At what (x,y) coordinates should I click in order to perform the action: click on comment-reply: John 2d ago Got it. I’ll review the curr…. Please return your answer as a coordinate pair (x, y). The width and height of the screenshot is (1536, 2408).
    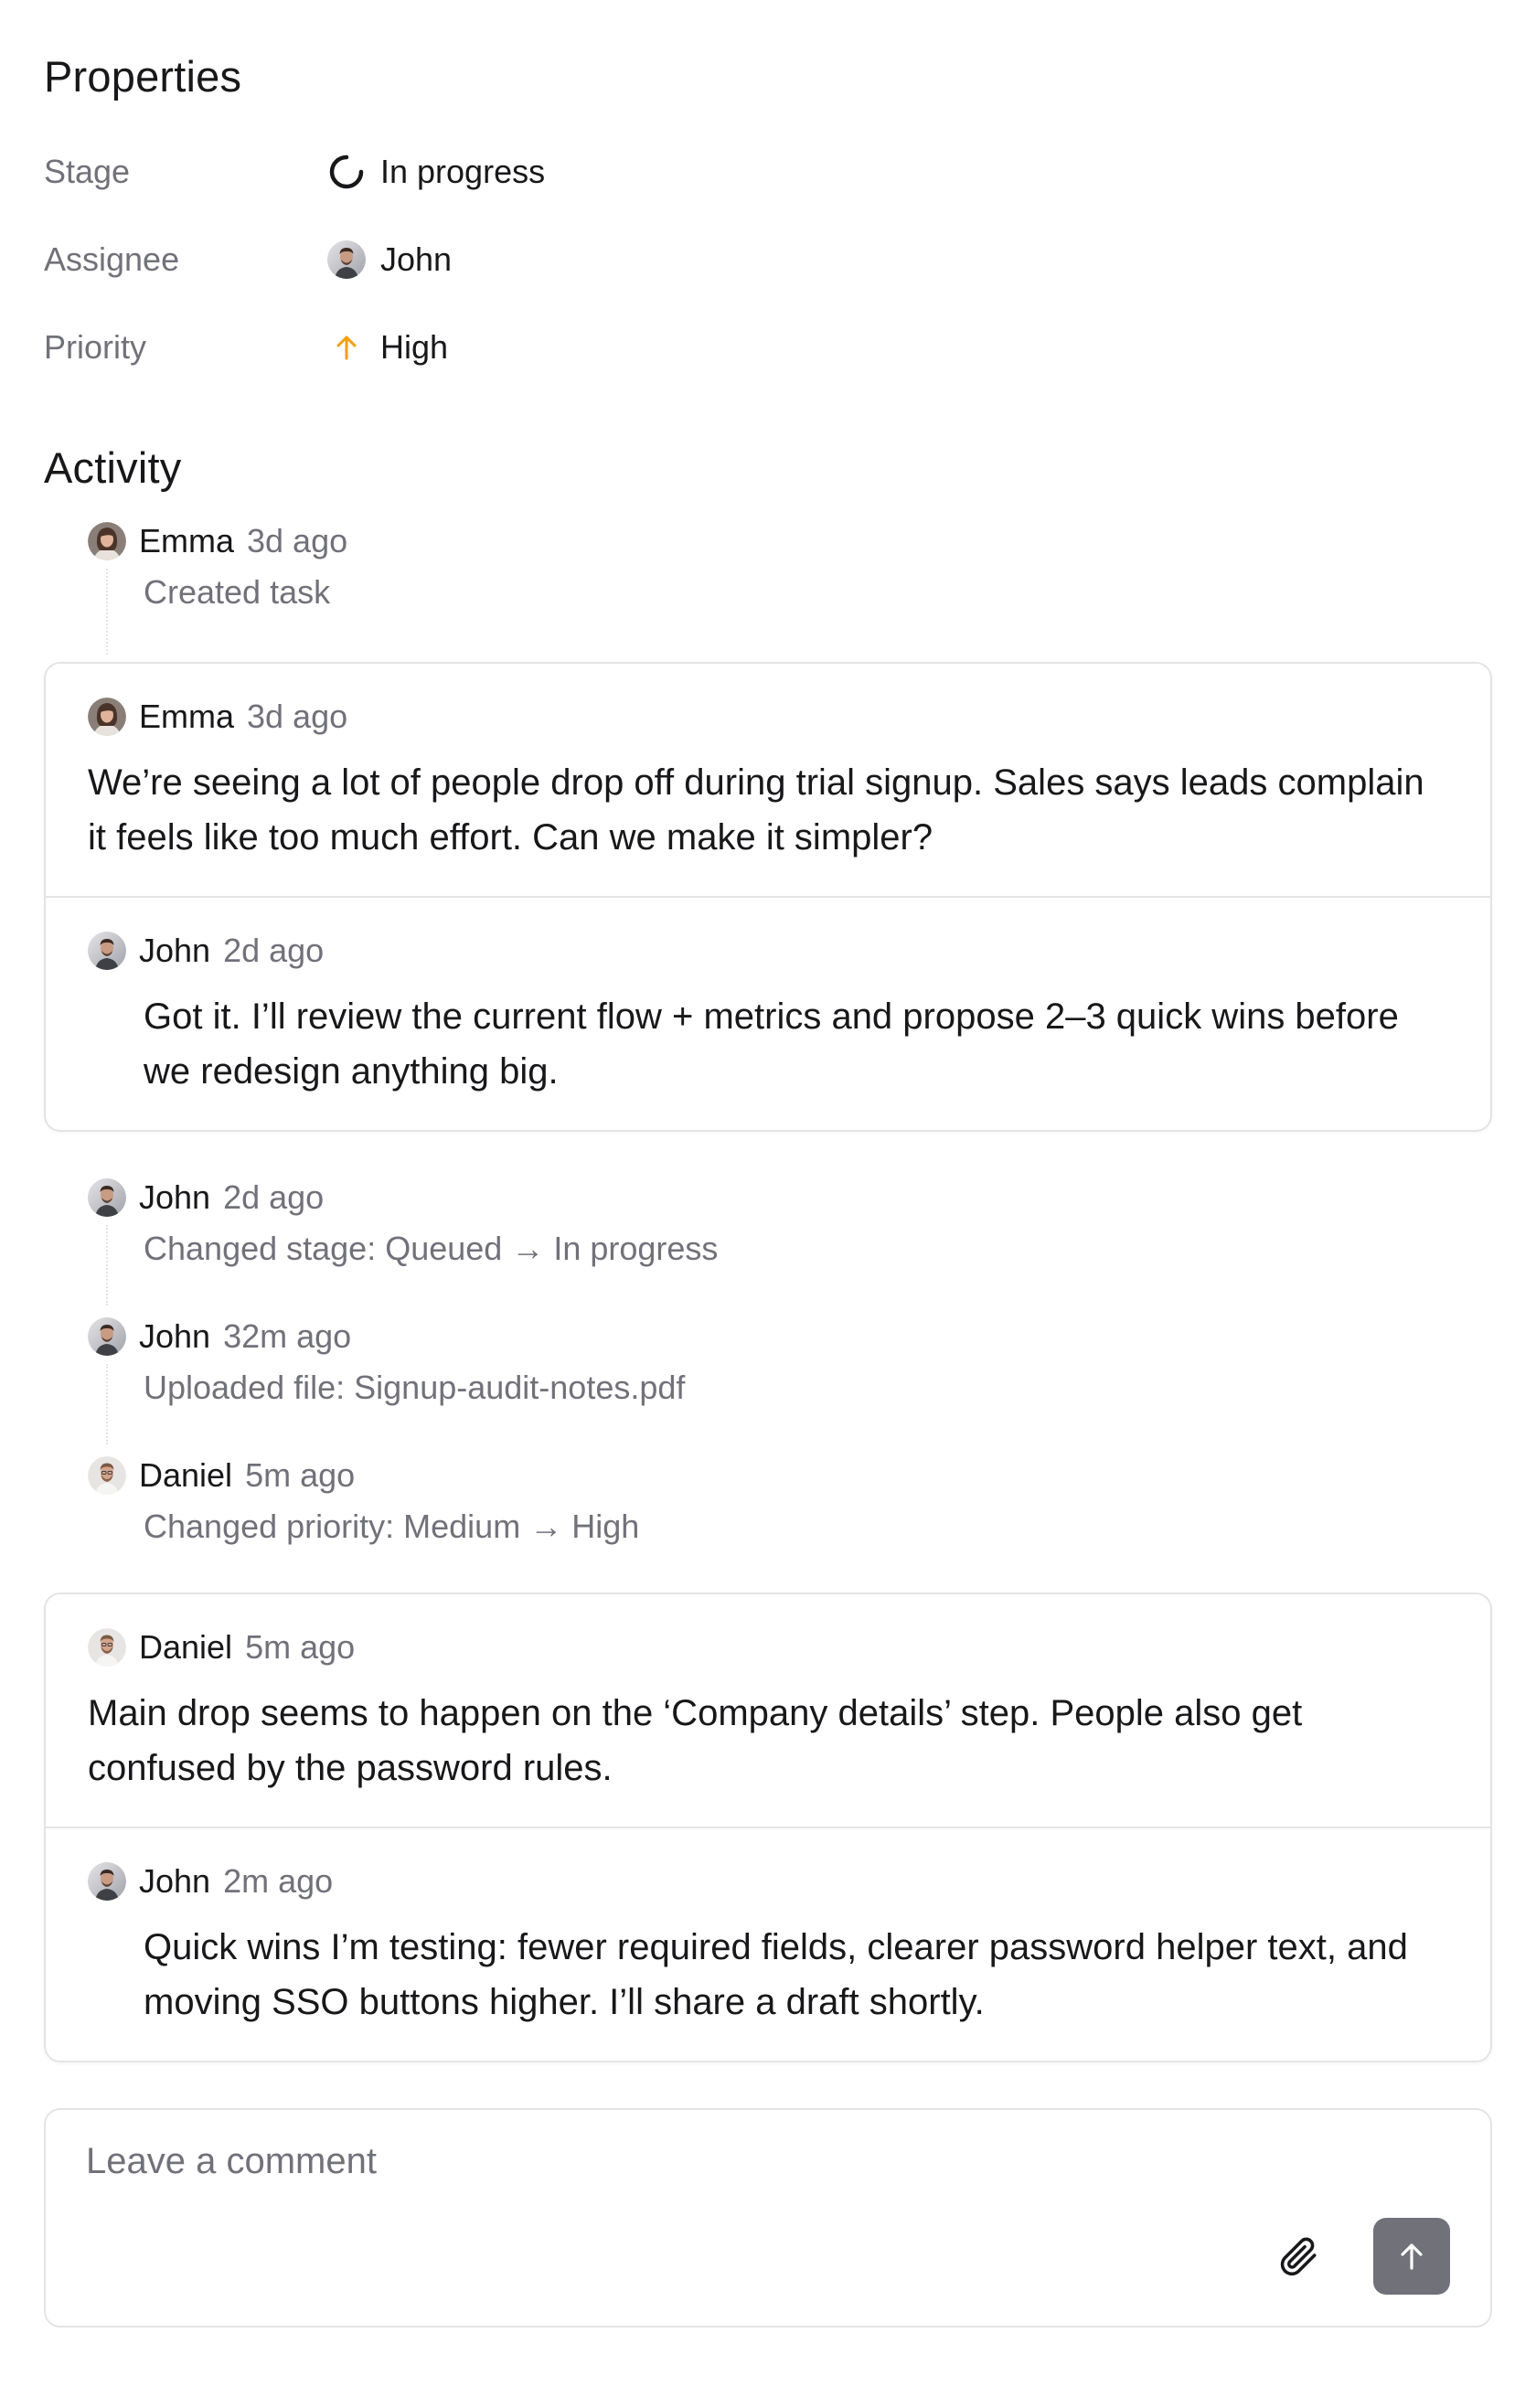
    Looking at the image, I should click on (768, 1013).